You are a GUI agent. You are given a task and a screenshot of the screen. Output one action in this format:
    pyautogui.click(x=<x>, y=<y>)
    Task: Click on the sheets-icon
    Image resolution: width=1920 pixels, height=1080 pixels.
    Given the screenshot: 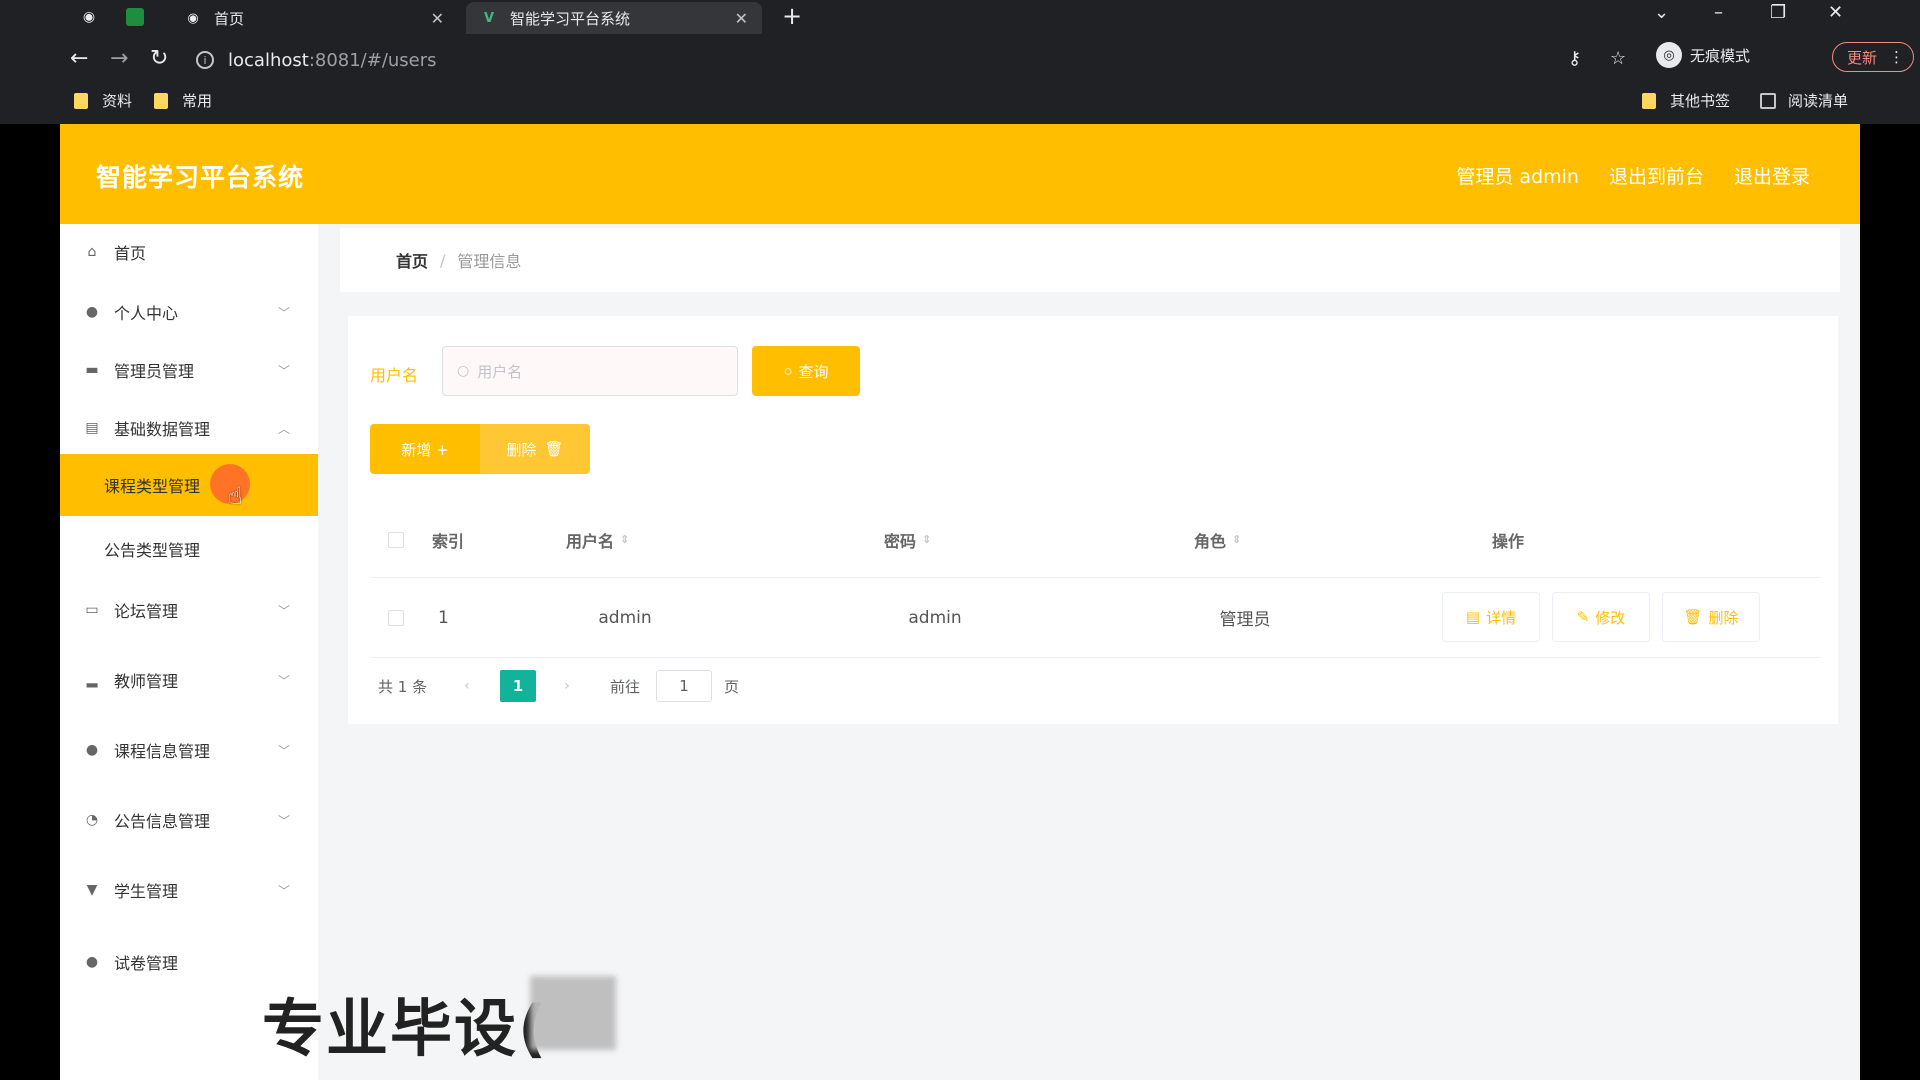 What is the action you would take?
    pyautogui.click(x=135, y=17)
    